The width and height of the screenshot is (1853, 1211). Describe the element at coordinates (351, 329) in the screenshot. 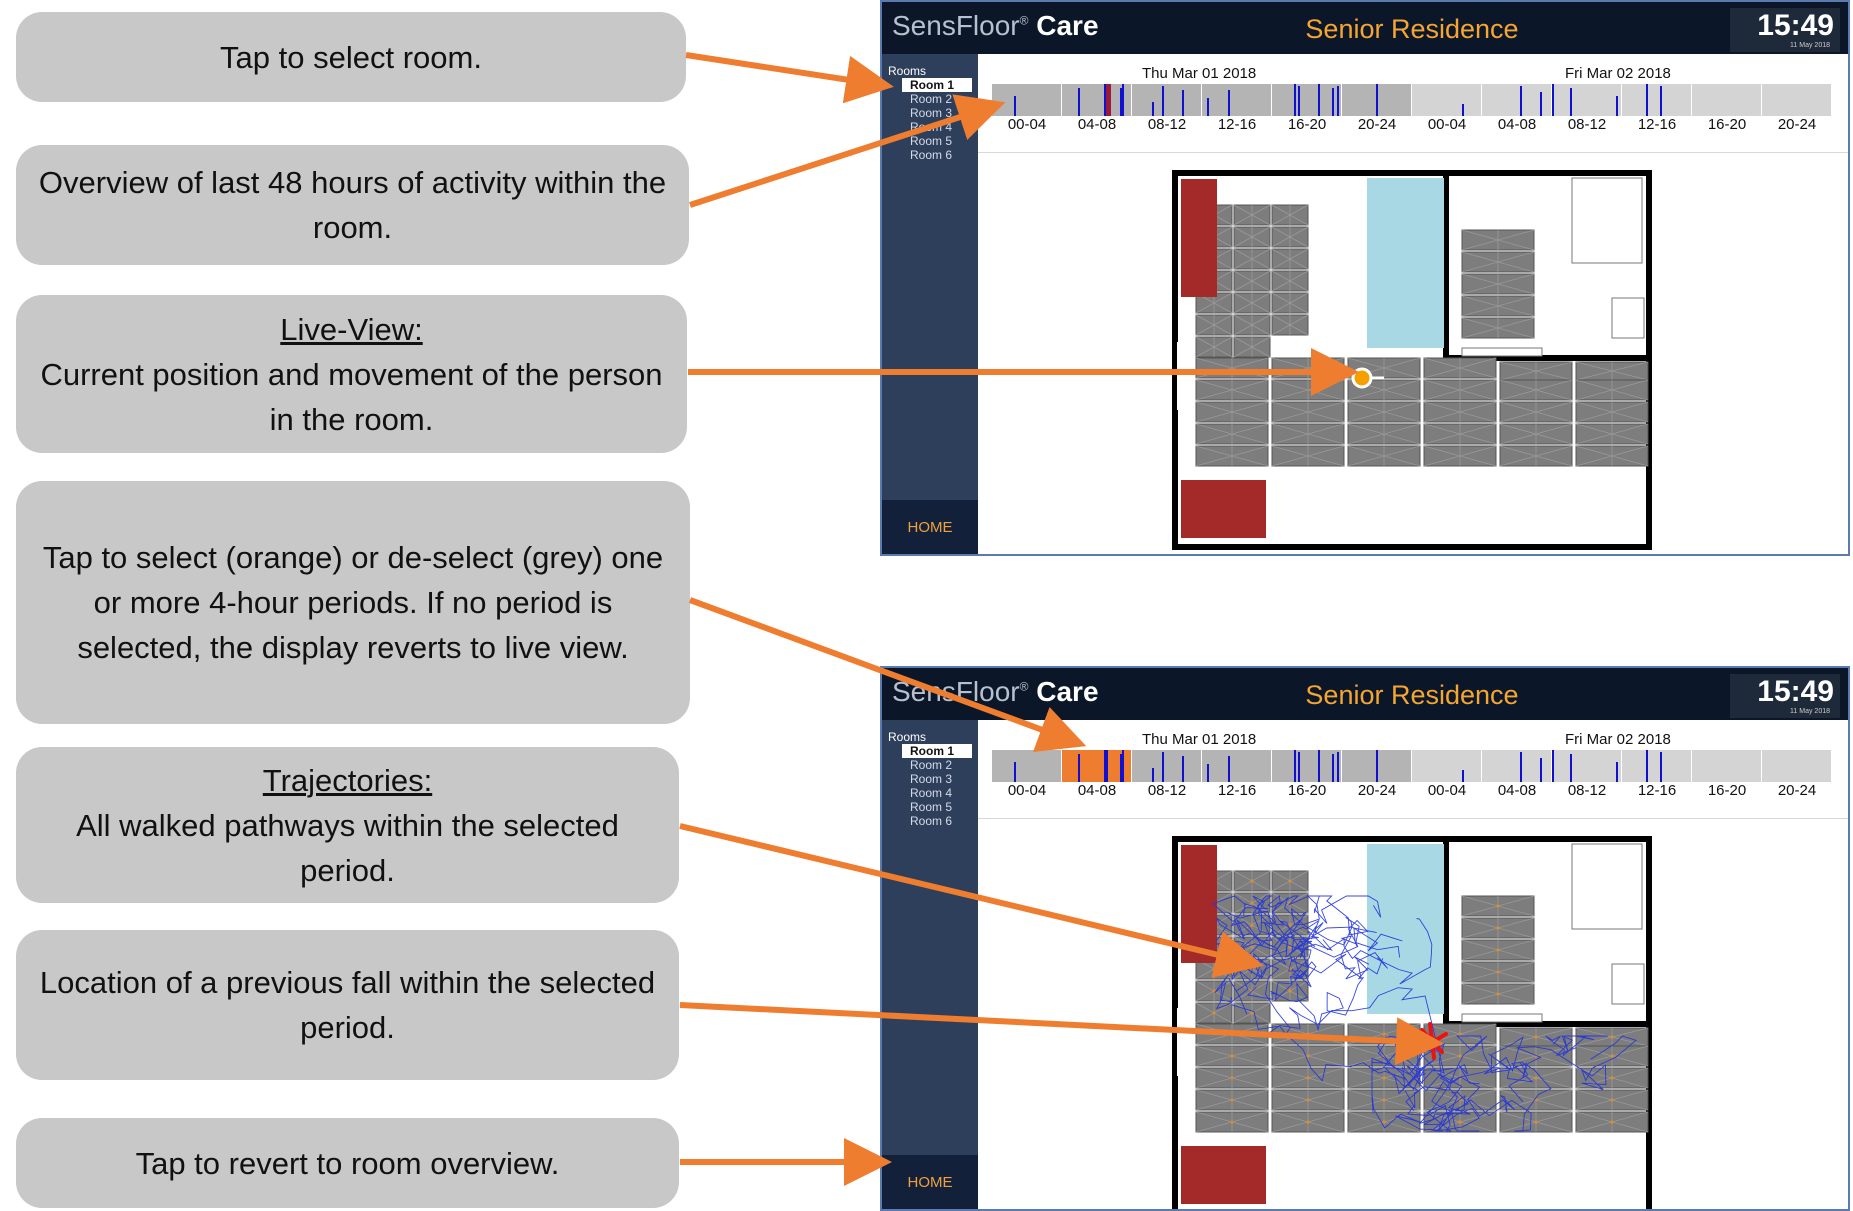

I see `callout-heading: Live-View:` at that location.